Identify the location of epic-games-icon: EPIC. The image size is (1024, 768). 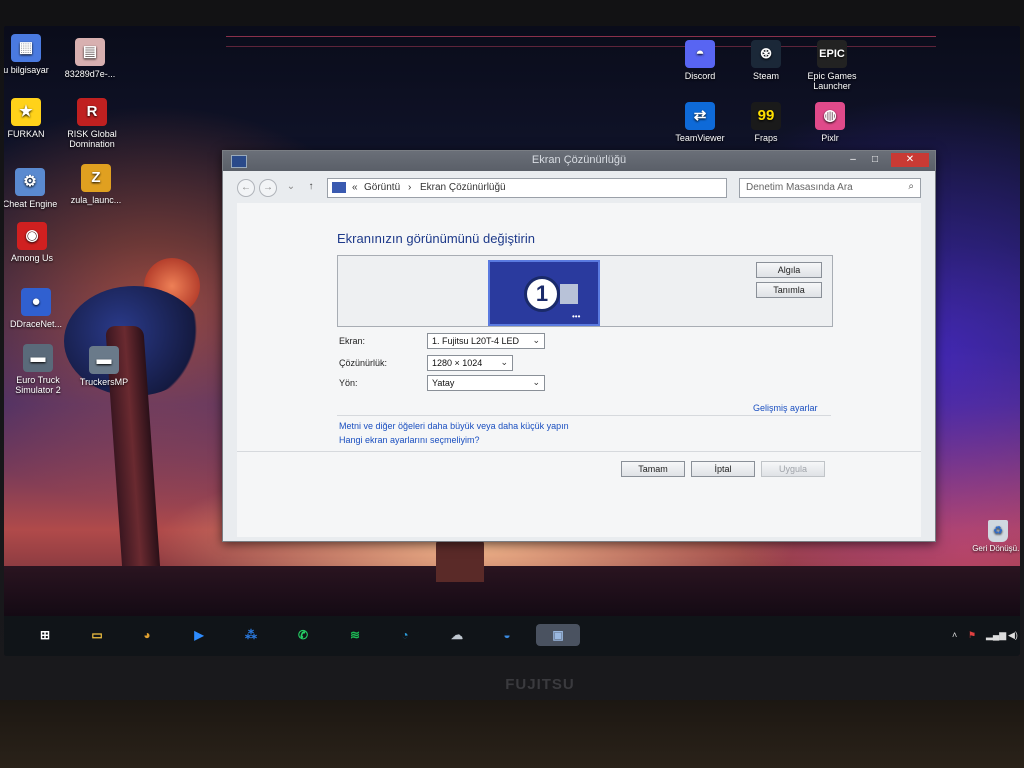
(832, 54).